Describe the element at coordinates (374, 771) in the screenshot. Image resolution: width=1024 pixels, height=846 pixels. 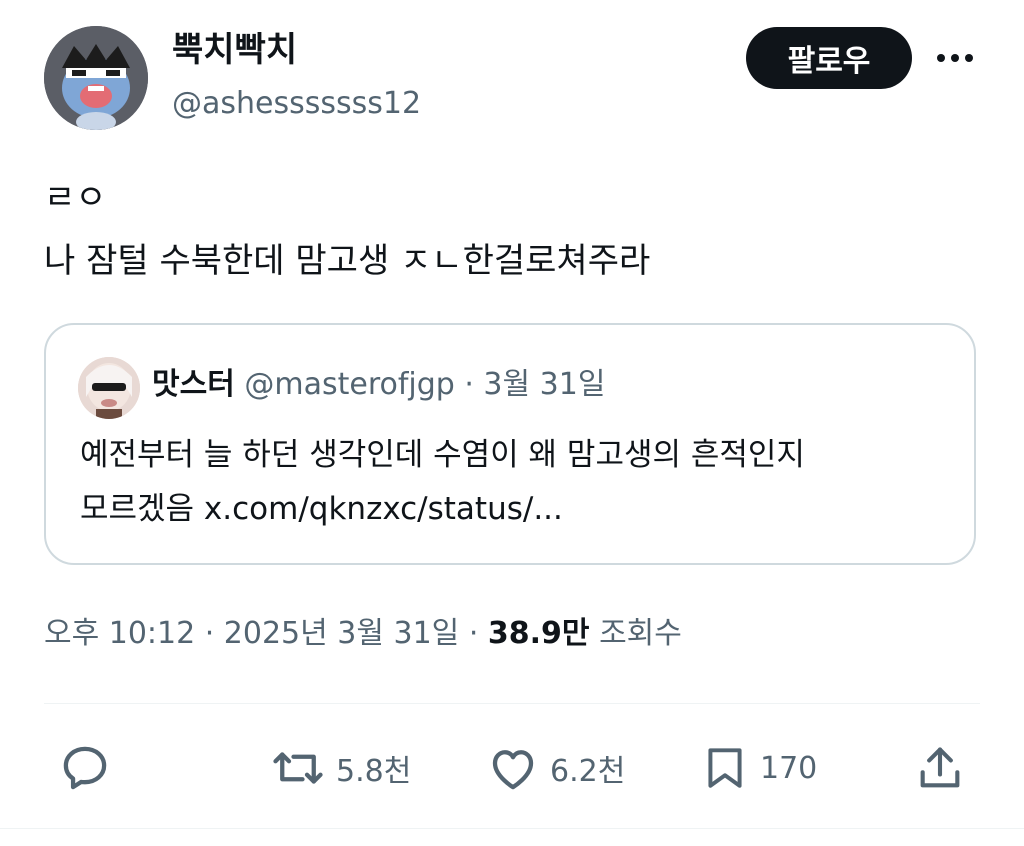
I see `retweet-count: 5.8천` at that location.